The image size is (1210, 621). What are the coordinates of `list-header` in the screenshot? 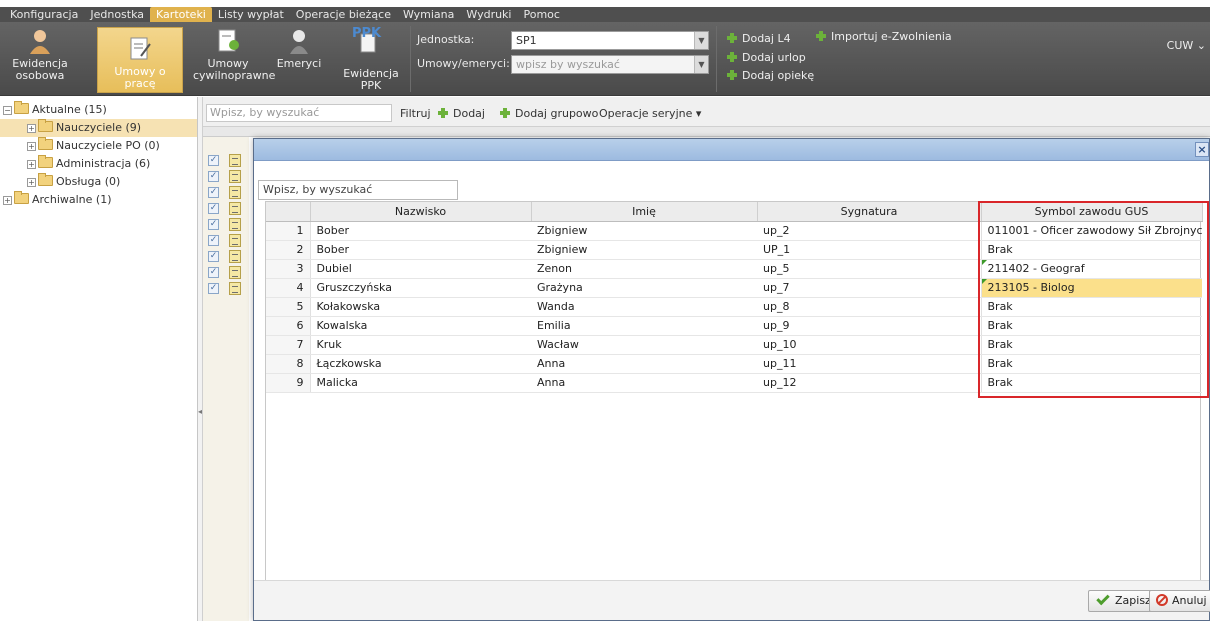 It's located at (706, 132).